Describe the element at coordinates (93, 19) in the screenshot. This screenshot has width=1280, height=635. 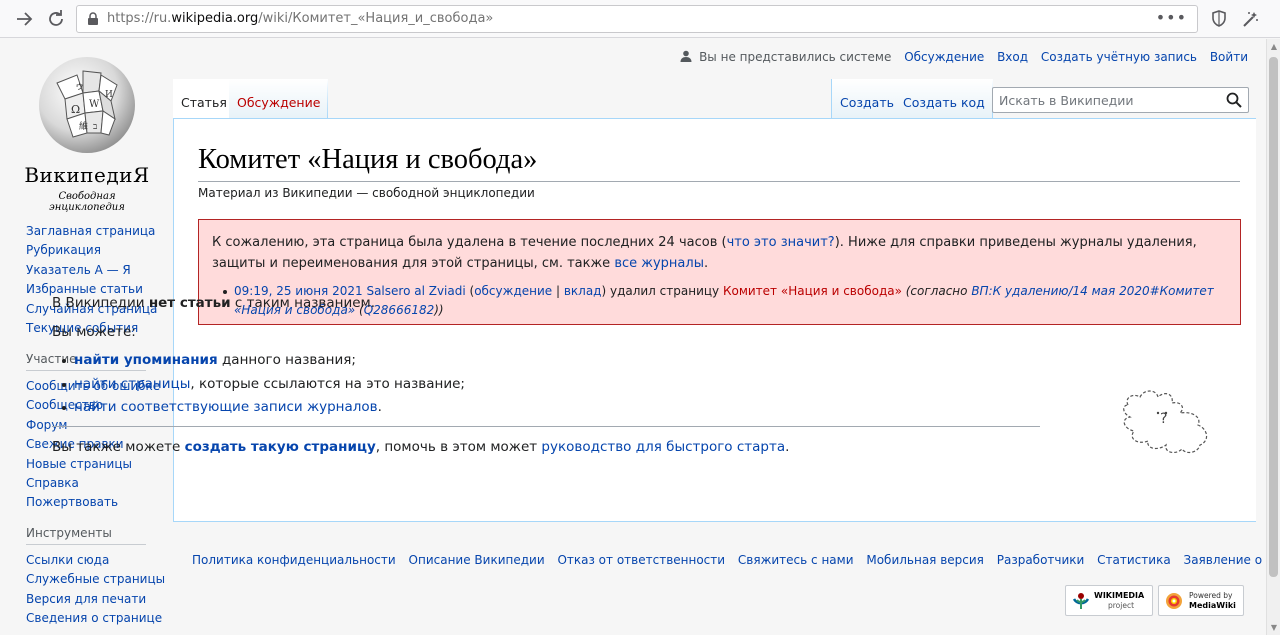
I see `lock-icon` at that location.